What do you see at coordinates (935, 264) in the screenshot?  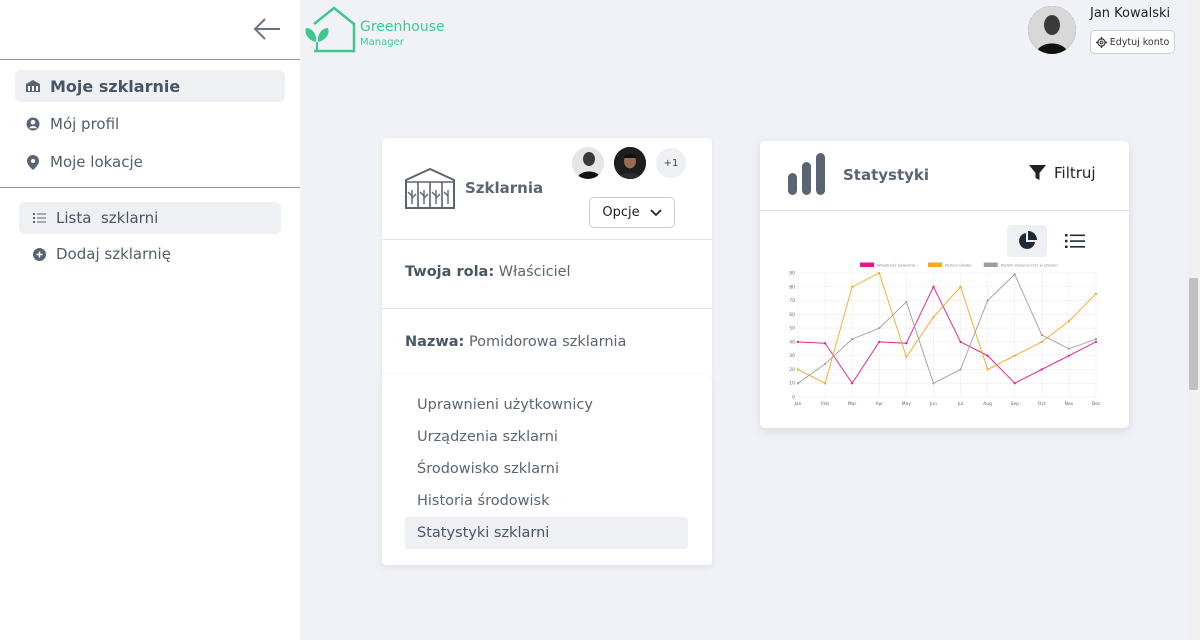 I see `legend-swatch` at bounding box center [935, 264].